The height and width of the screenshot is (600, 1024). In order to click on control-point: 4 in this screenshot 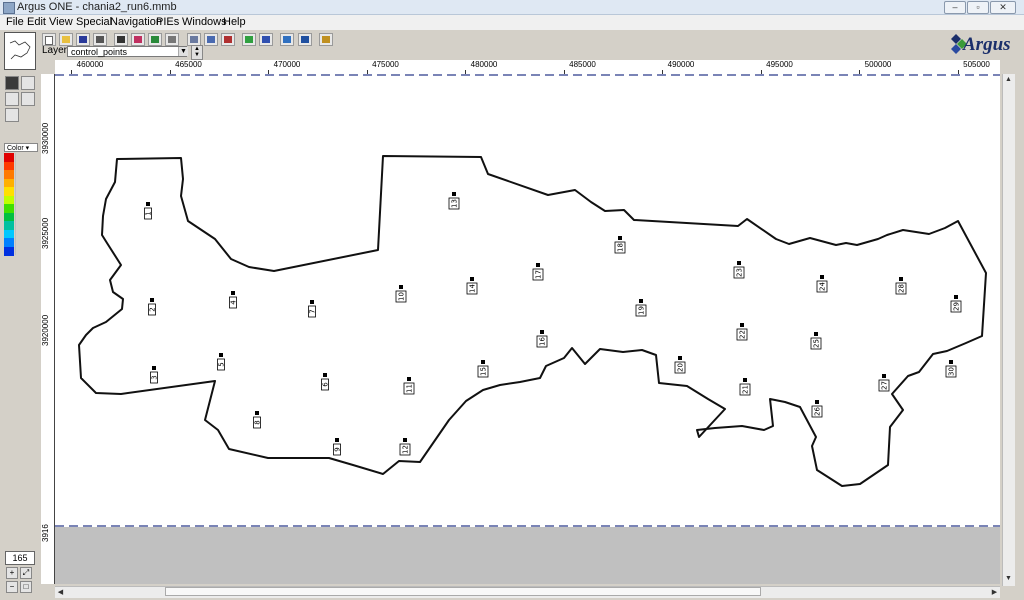, I will do `click(233, 300)`.